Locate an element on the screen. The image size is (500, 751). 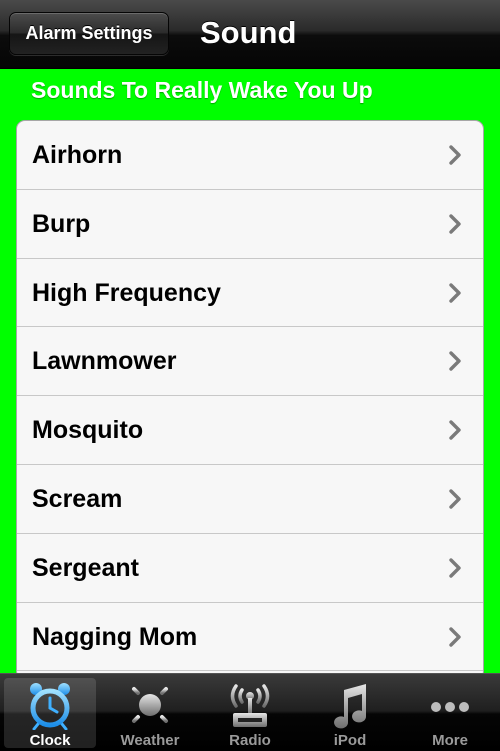
list-item-lawnmower: Lawnmower is located at coordinates (250, 362).